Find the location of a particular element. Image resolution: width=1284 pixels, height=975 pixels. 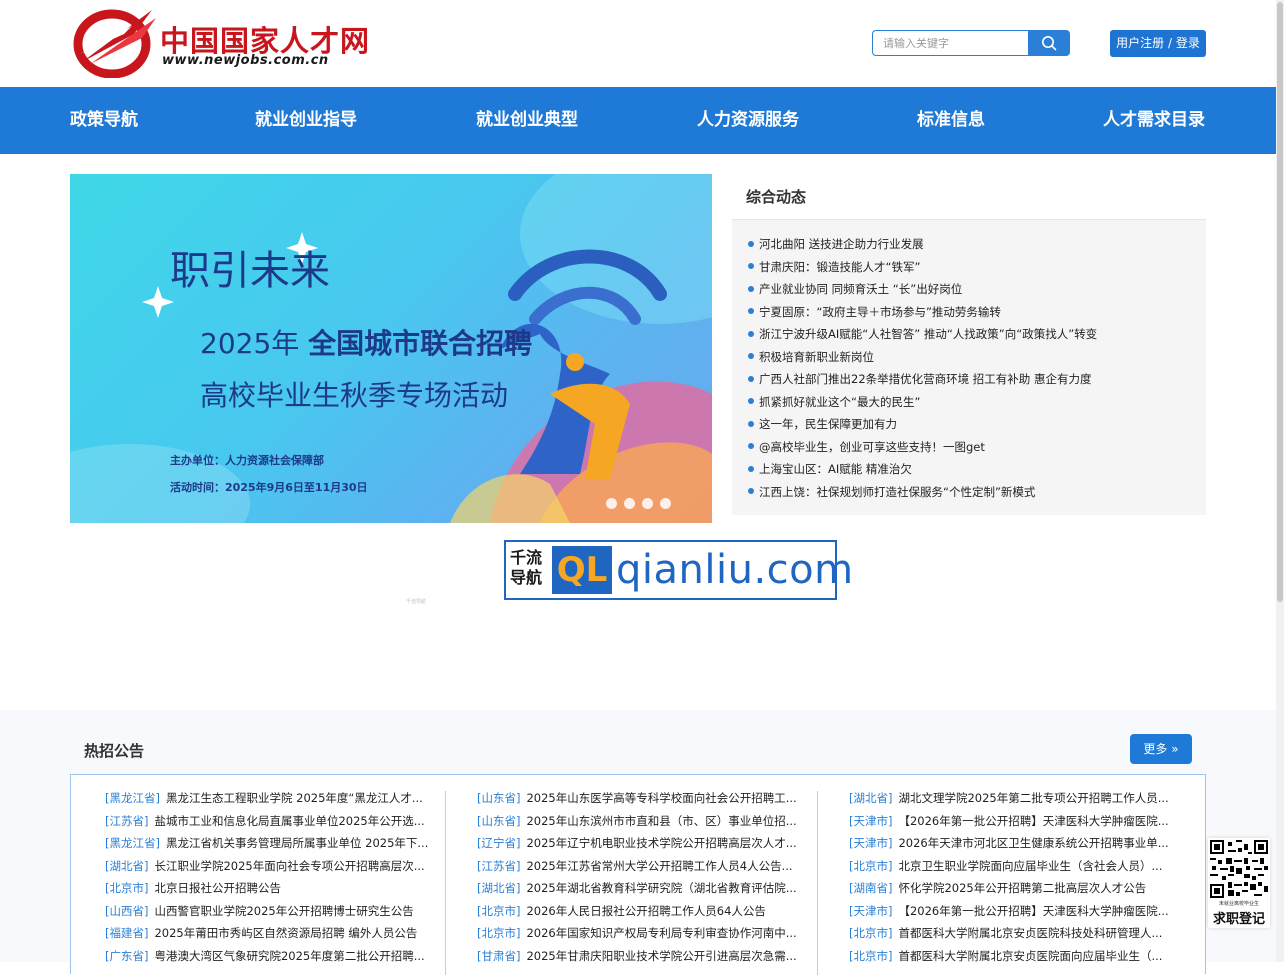

nav-item-employment-cases: 就业创业典型 is located at coordinates (527, 120).